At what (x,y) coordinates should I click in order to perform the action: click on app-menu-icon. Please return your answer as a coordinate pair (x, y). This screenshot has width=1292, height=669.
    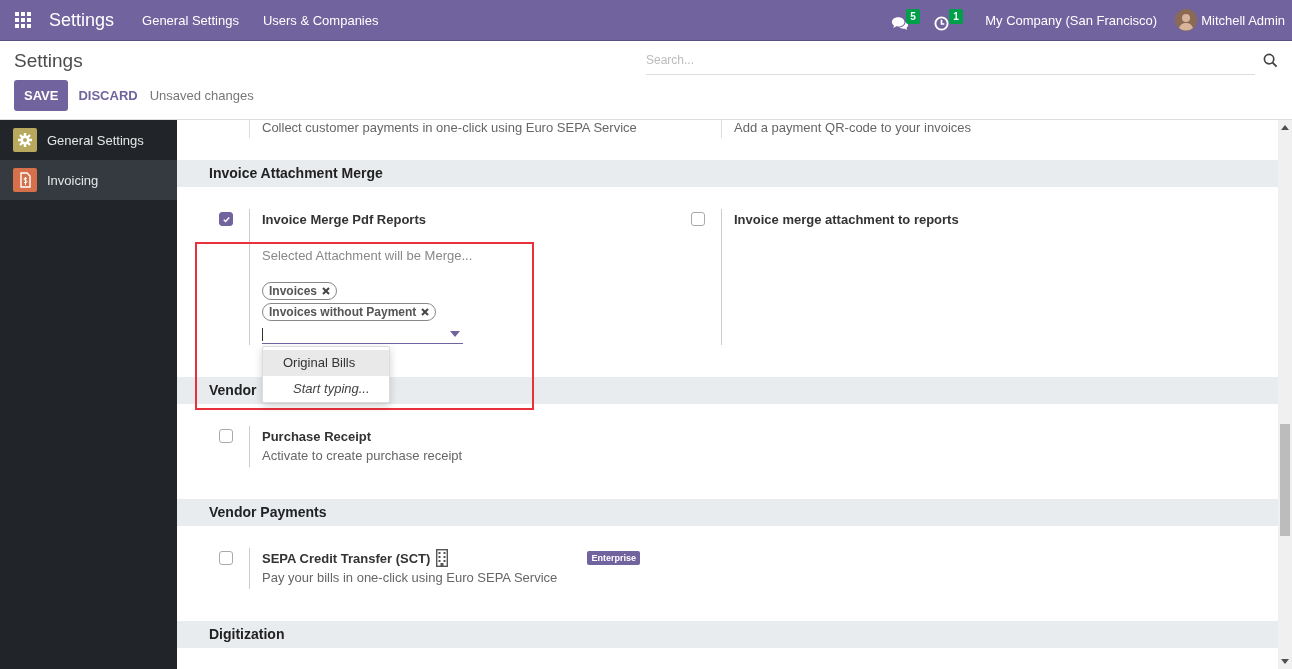
    Looking at the image, I should click on (23, 20).